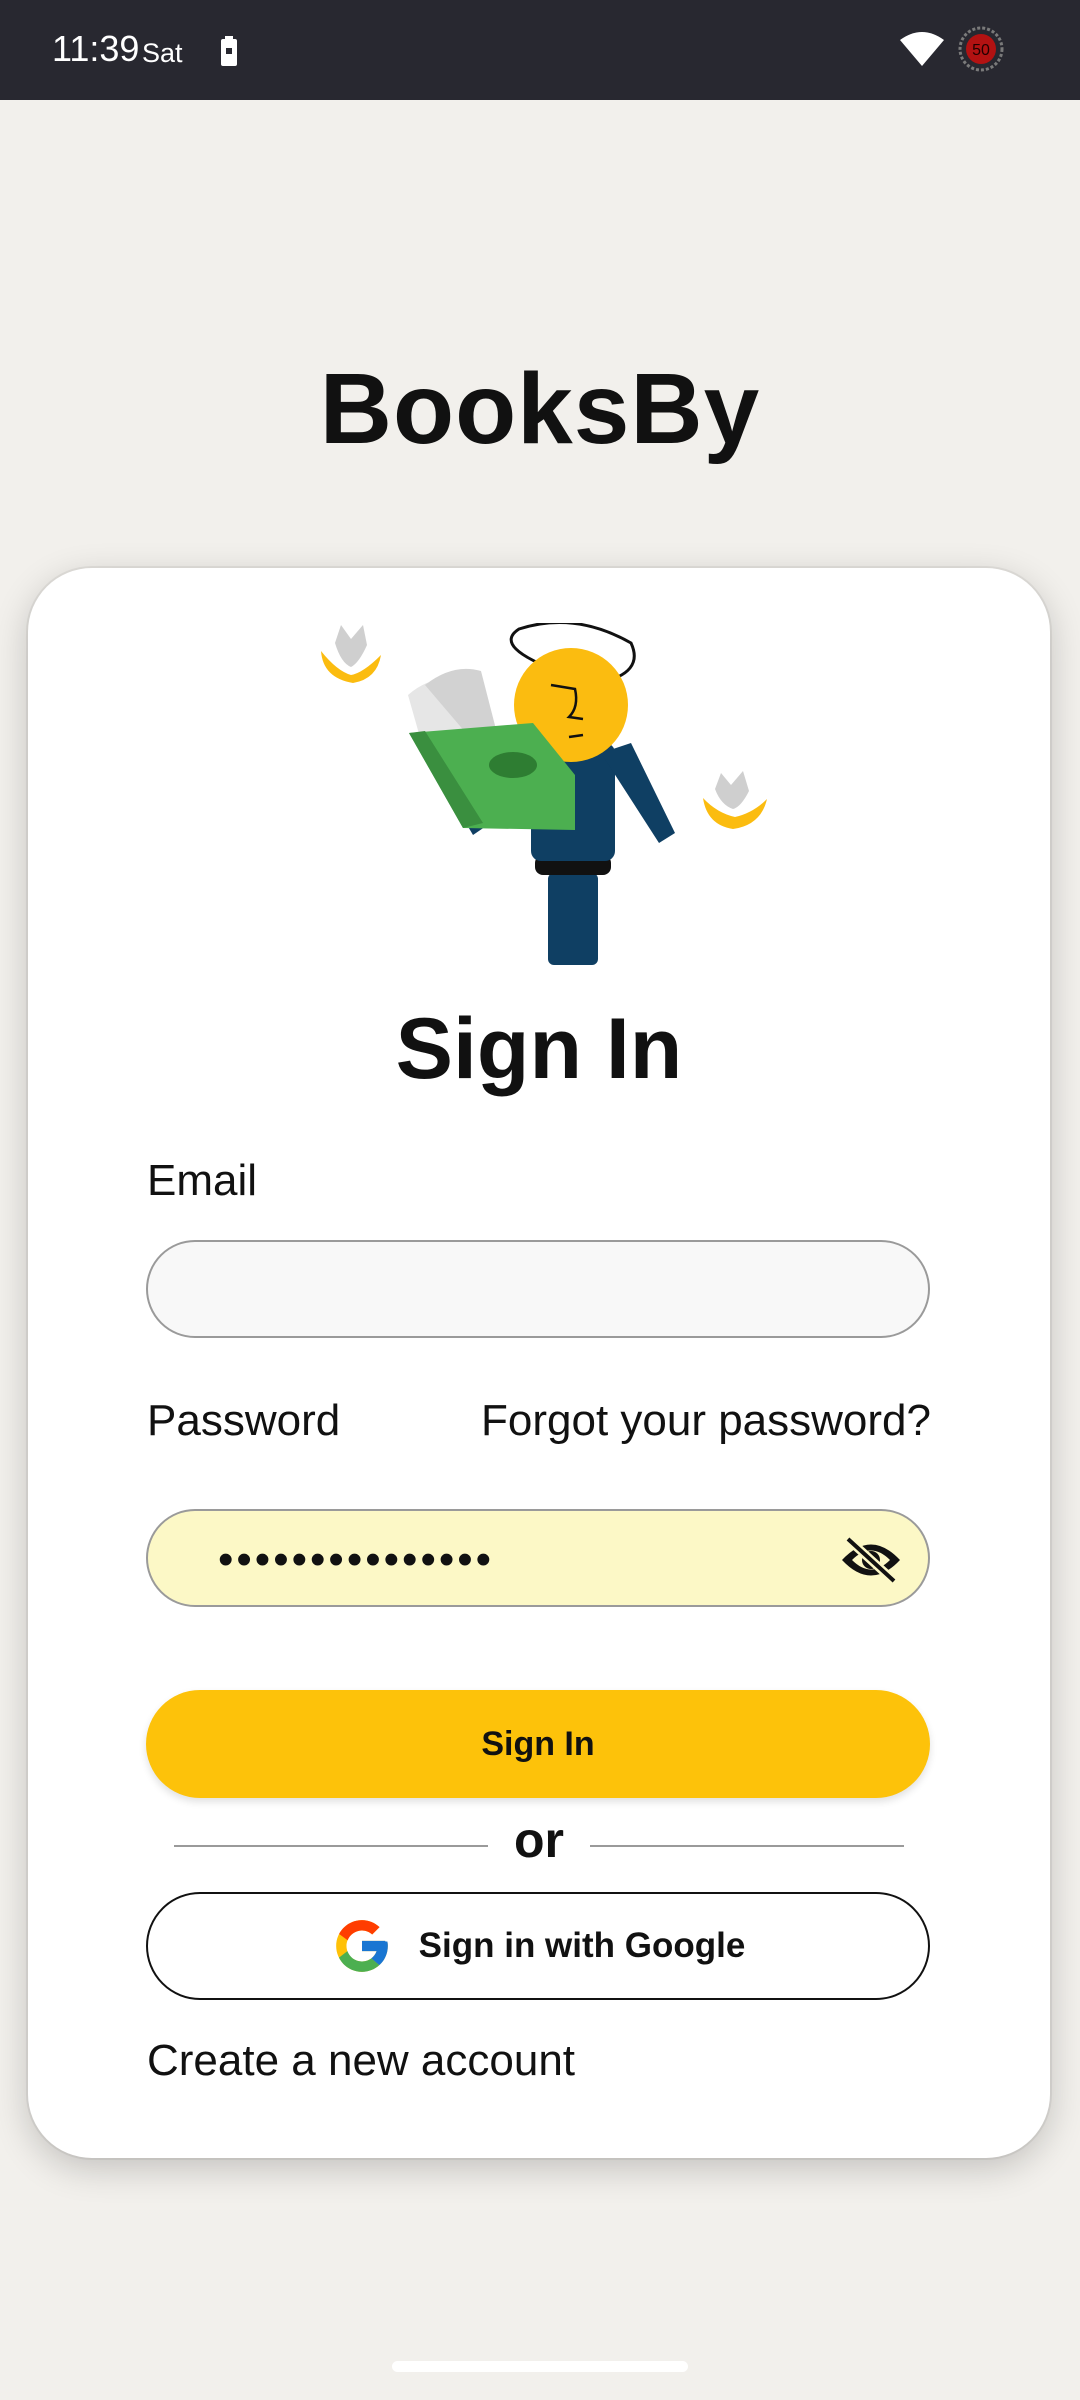  Describe the element at coordinates (361, 2061) in the screenshot. I see `create-account-link: Create a new account` at that location.